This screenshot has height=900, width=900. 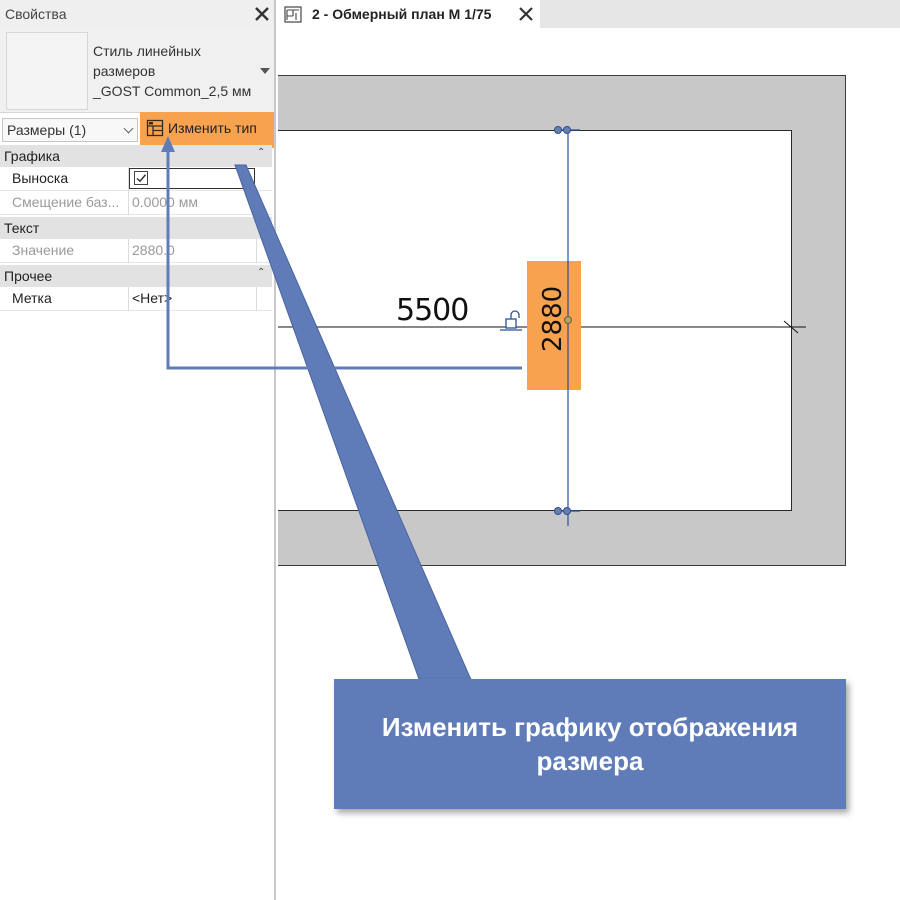 I want to click on prop-row-baseline-offset: Смещение баз... 0.0000 мм, so click(x=136, y=203).